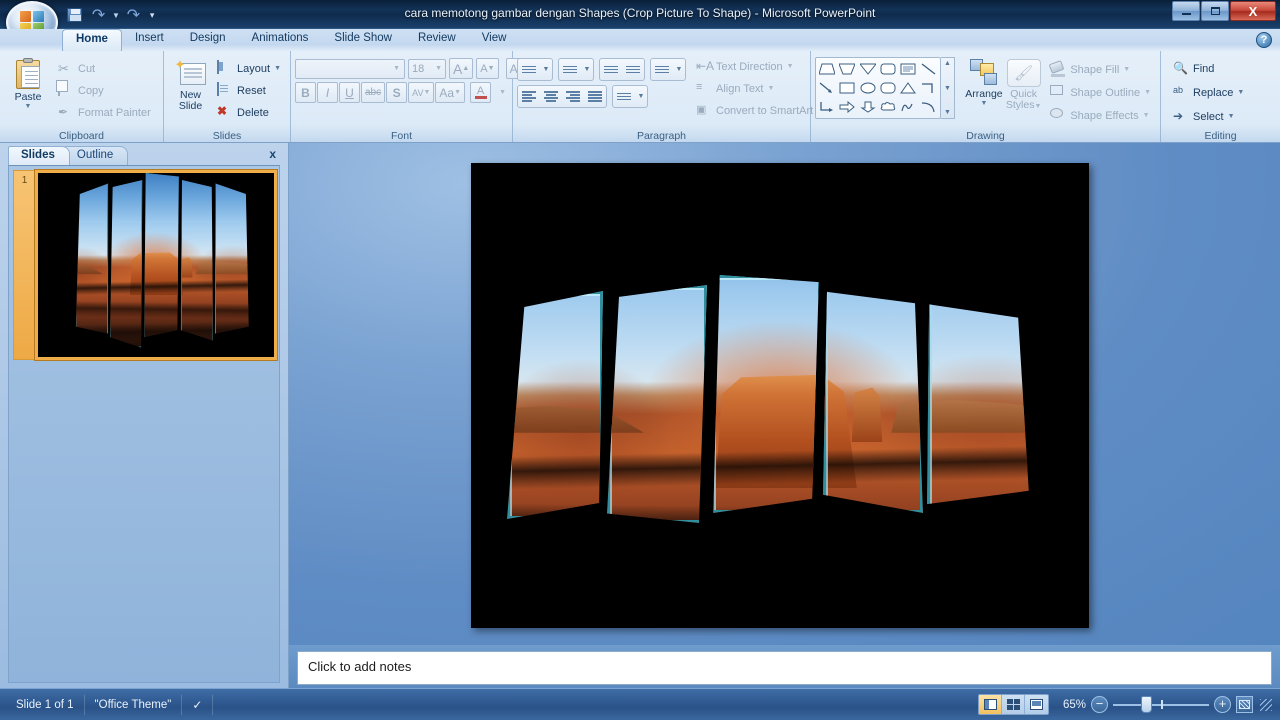 Image resolution: width=1280 pixels, height=720 pixels. What do you see at coordinates (327, 92) in the screenshot?
I see `italic-button: I` at bounding box center [327, 92].